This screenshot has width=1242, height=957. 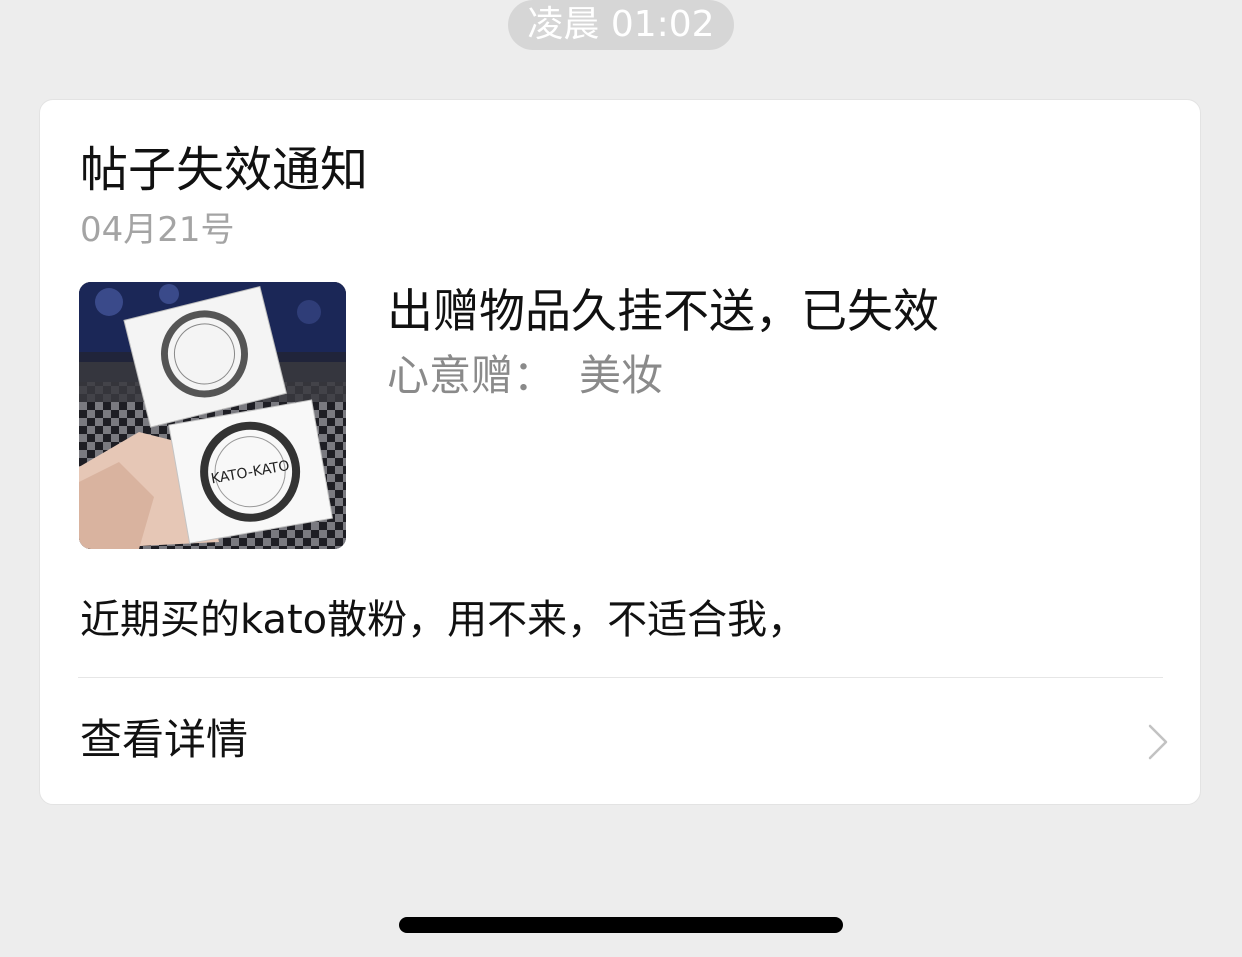 I want to click on item-description: 近期买的kato散粉，用不来，不适合我，, so click(x=444, y=620).